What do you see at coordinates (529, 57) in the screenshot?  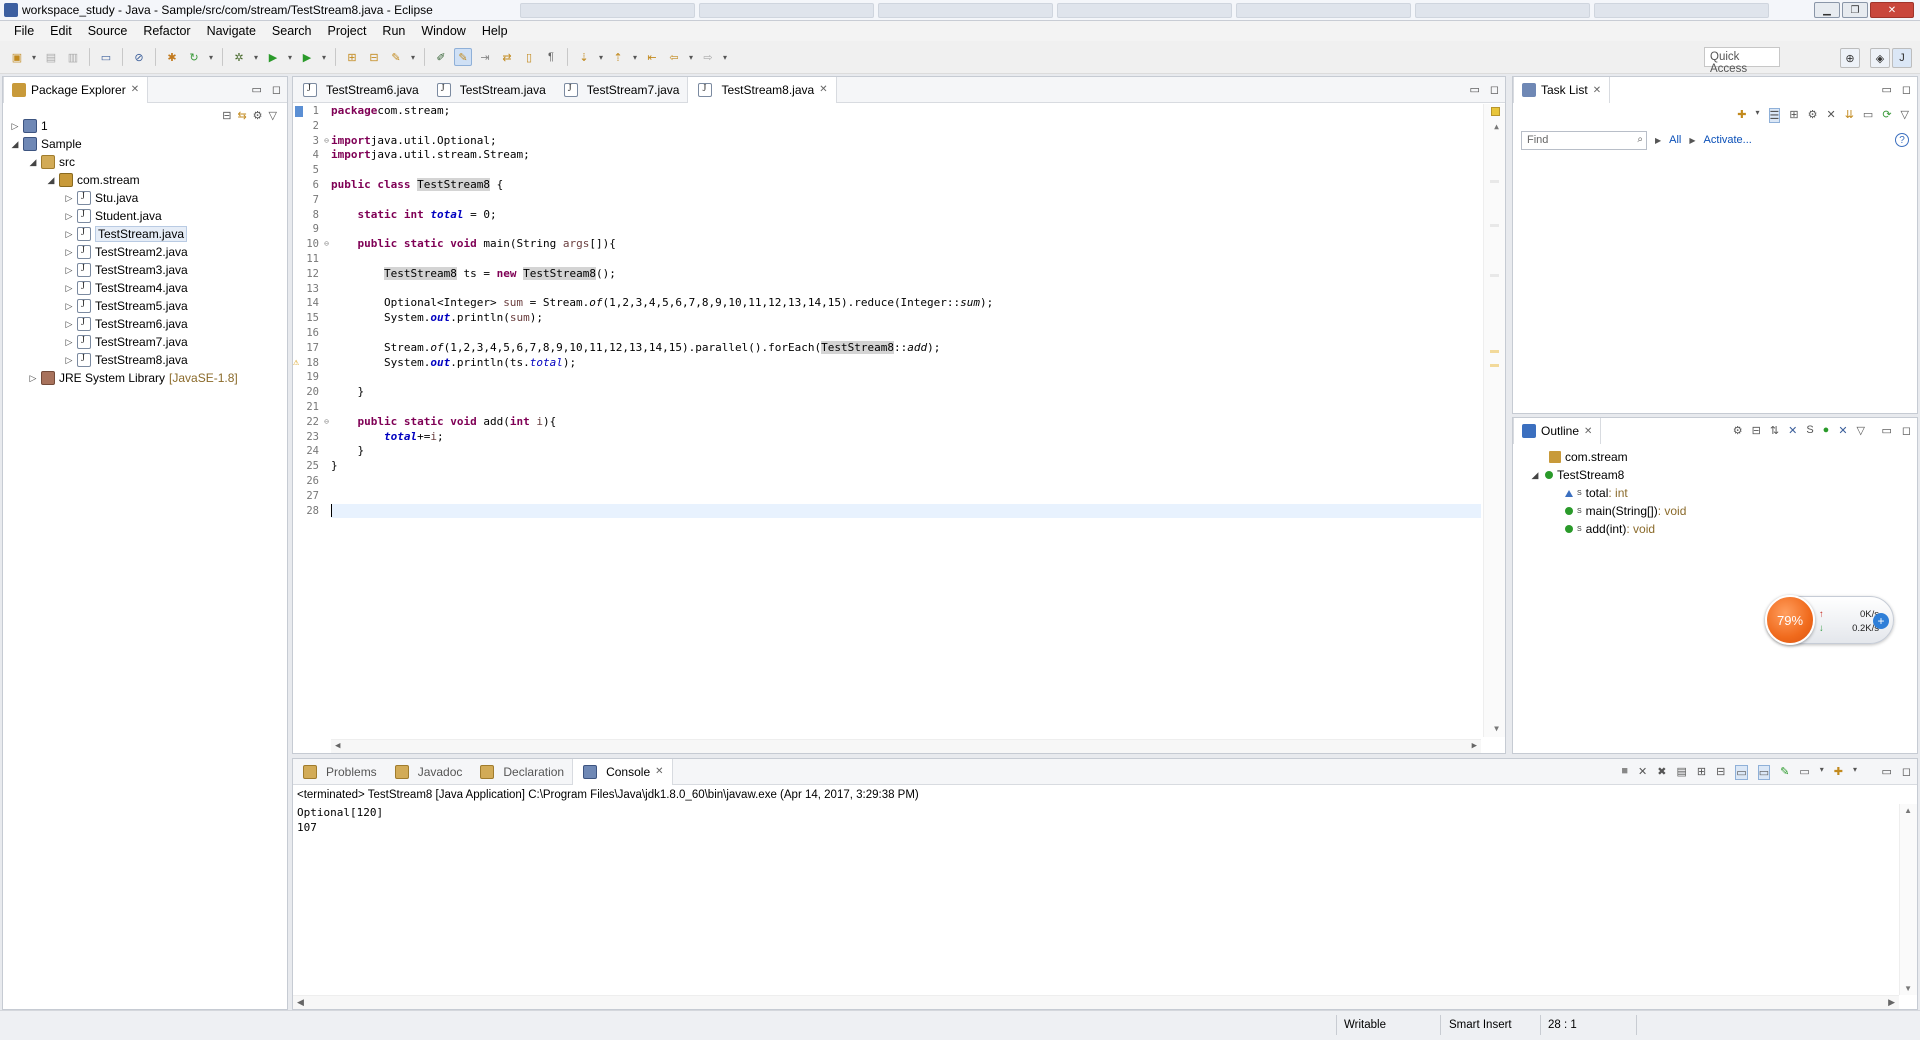 I see `word-wrap-icon: ▯` at bounding box center [529, 57].